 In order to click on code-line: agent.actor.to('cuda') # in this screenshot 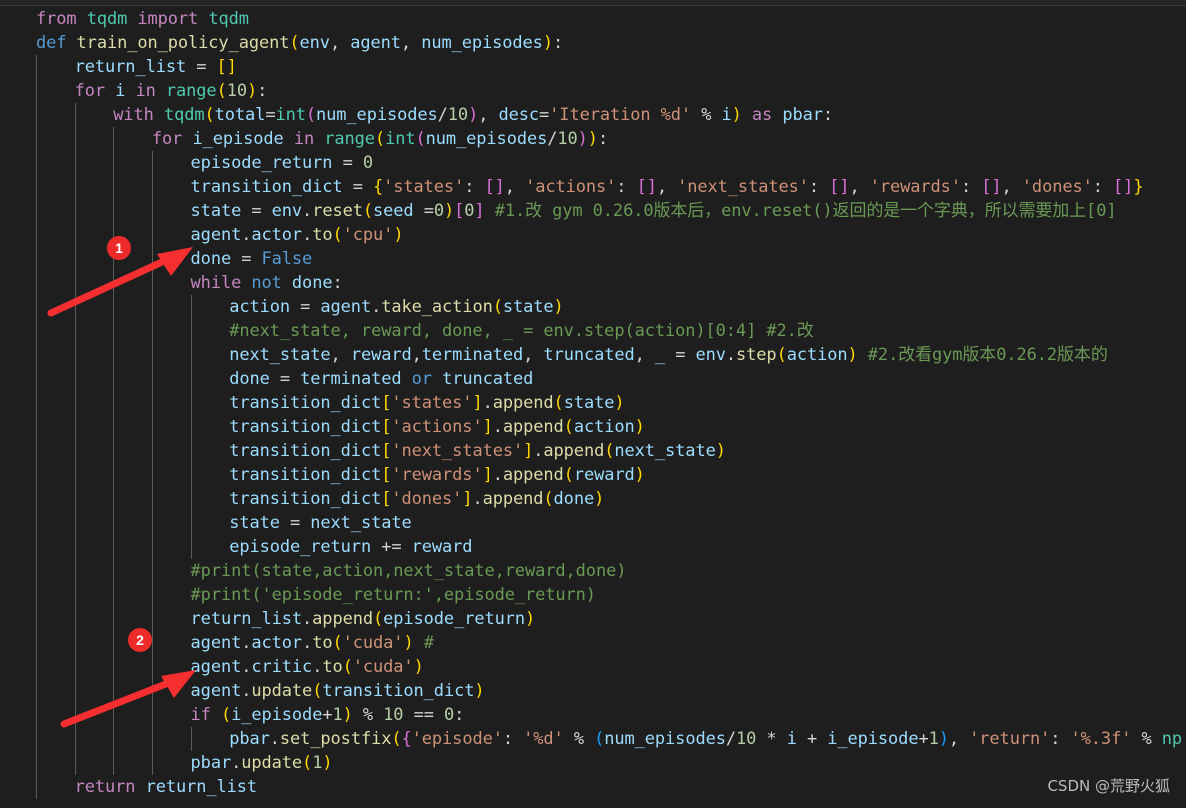, I will do `click(593, 643)`.